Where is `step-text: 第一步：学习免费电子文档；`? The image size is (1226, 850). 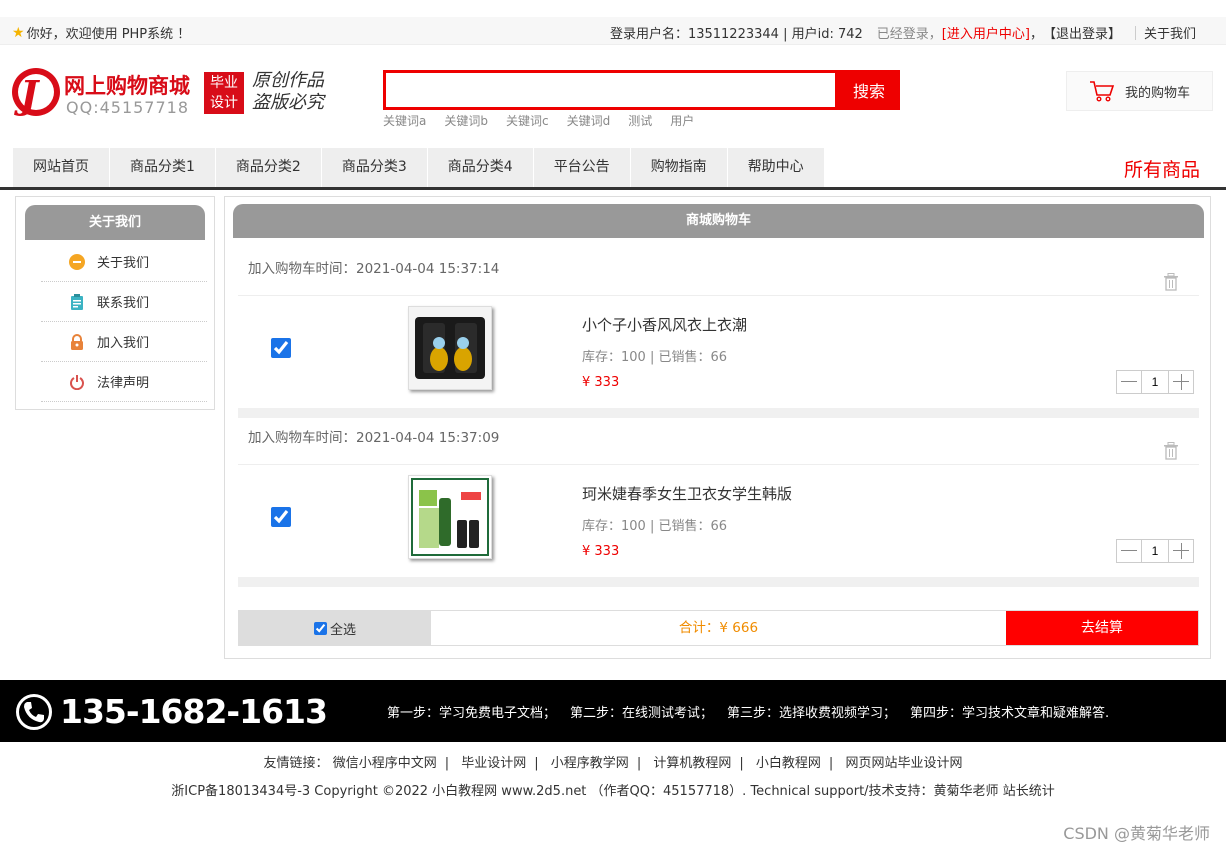 step-text: 第一步：学习免费电子文档； is located at coordinates (472, 713).